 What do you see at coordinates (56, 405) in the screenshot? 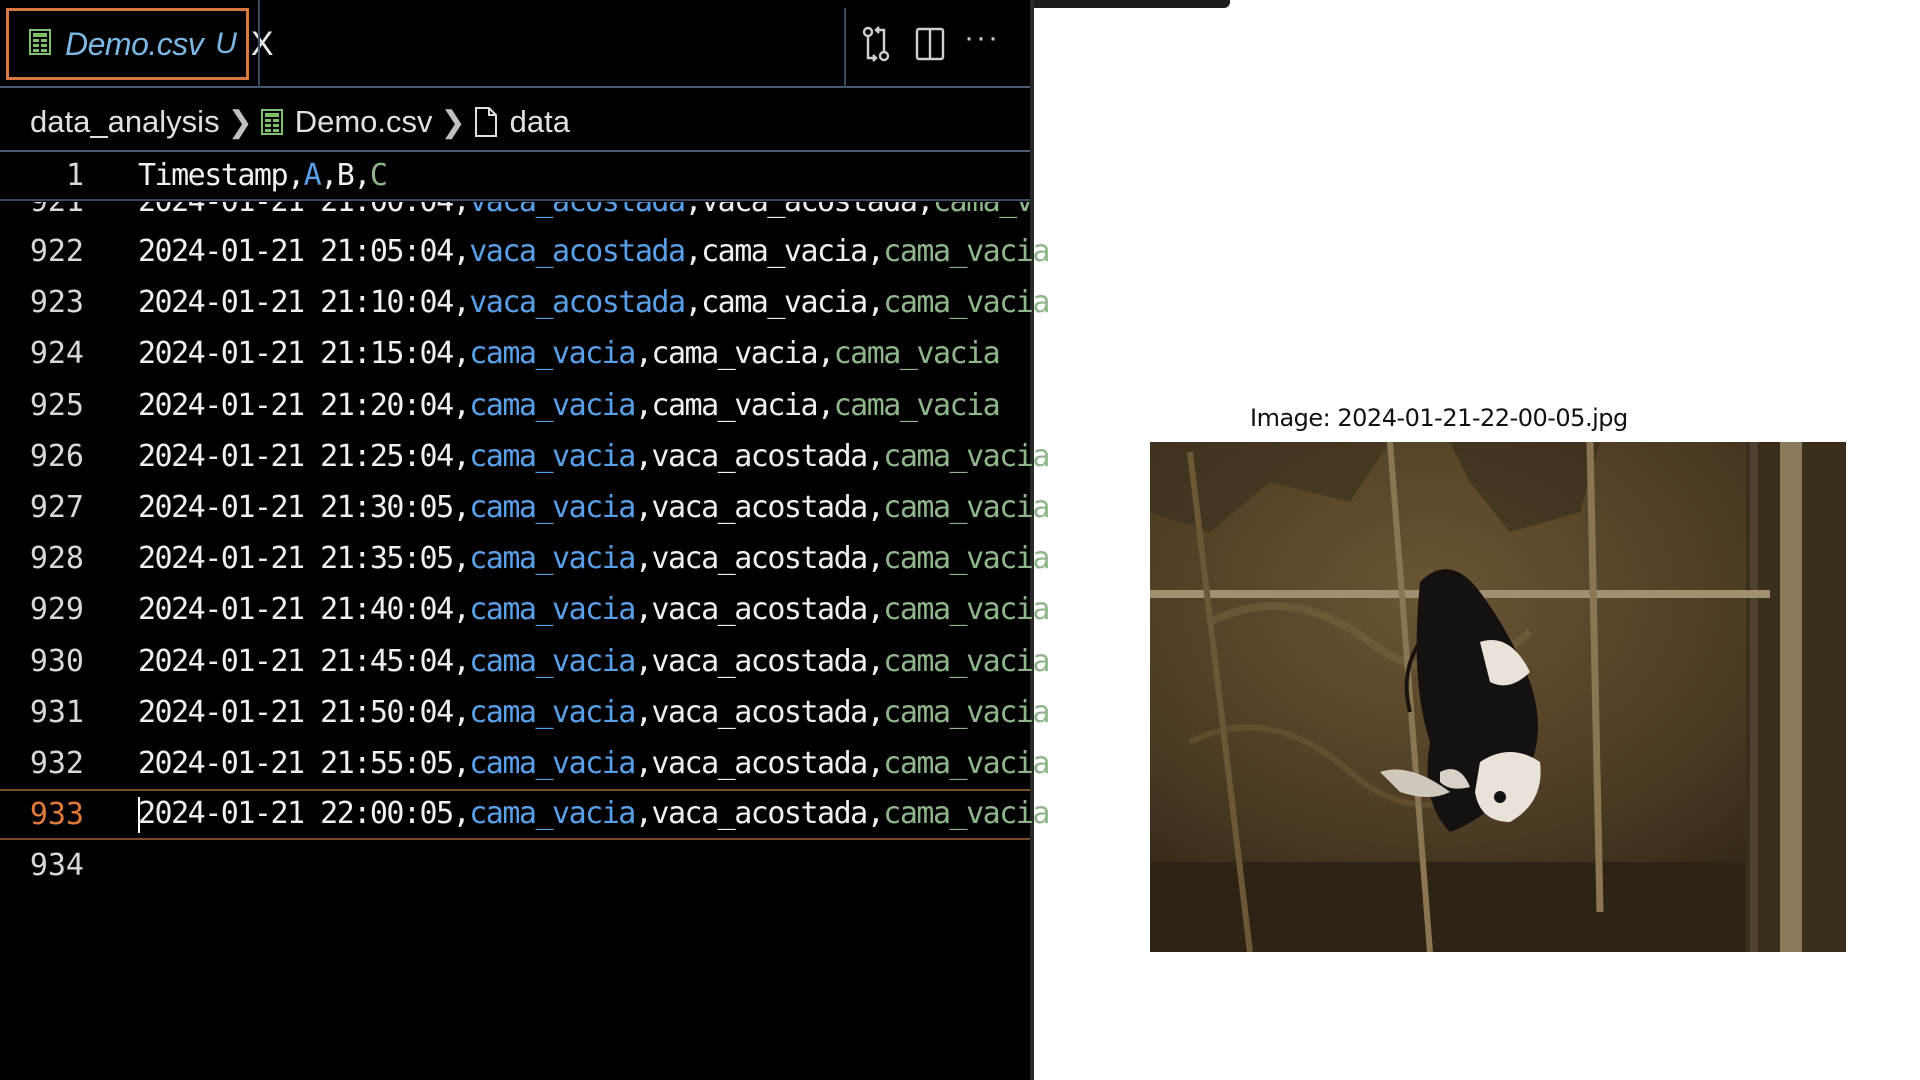
I see `line-number: 925` at bounding box center [56, 405].